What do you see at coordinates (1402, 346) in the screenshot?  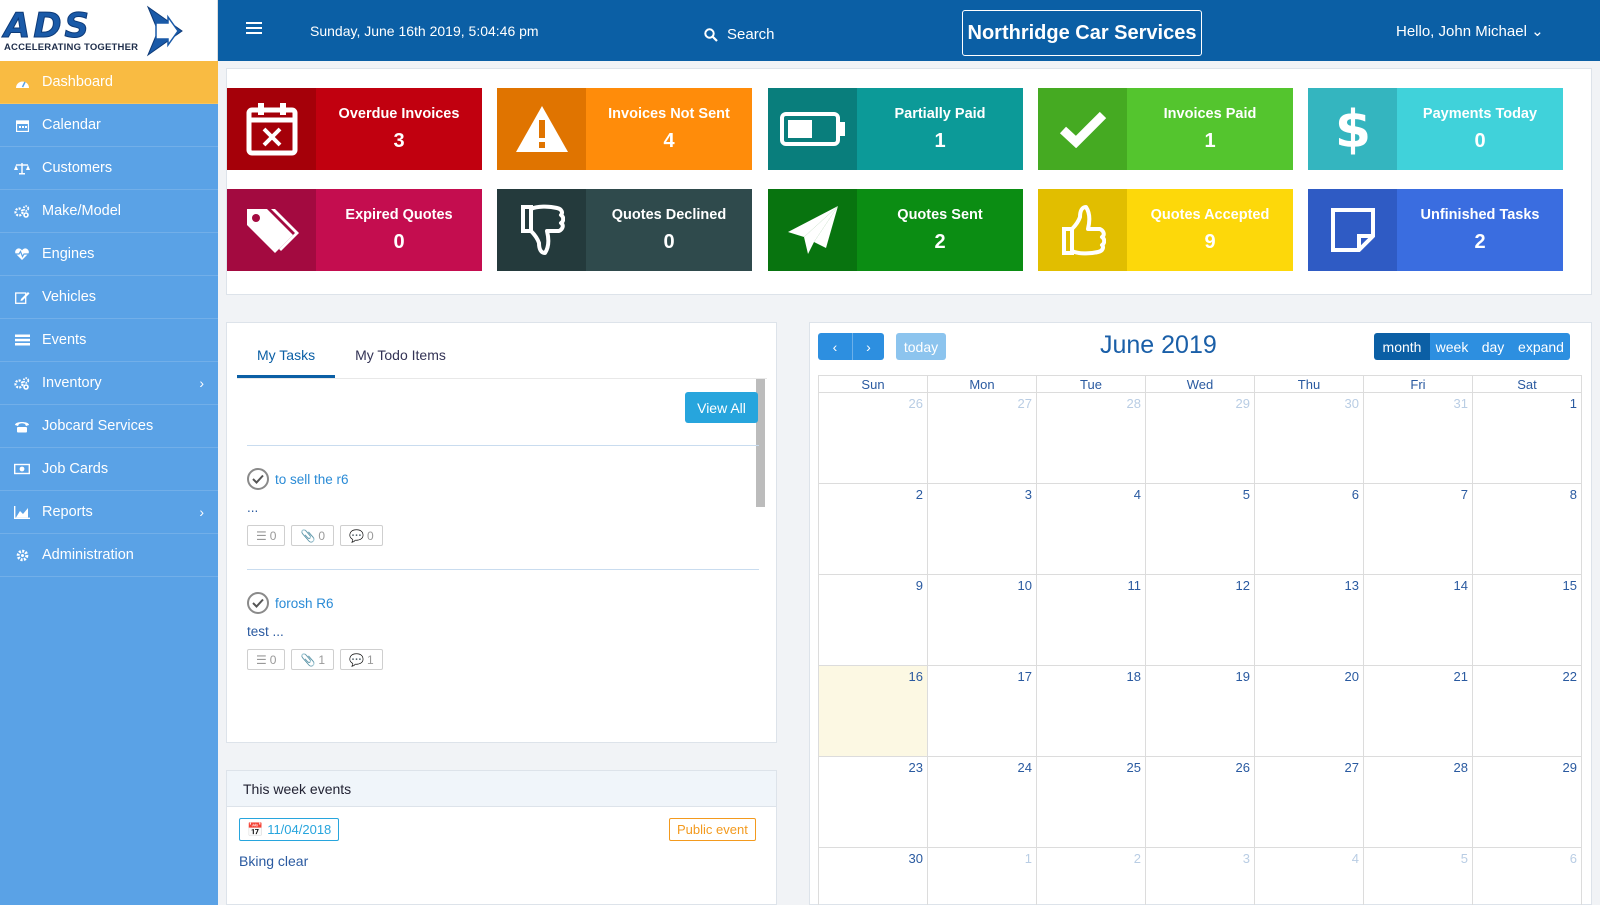 I see `view-month-button: month` at bounding box center [1402, 346].